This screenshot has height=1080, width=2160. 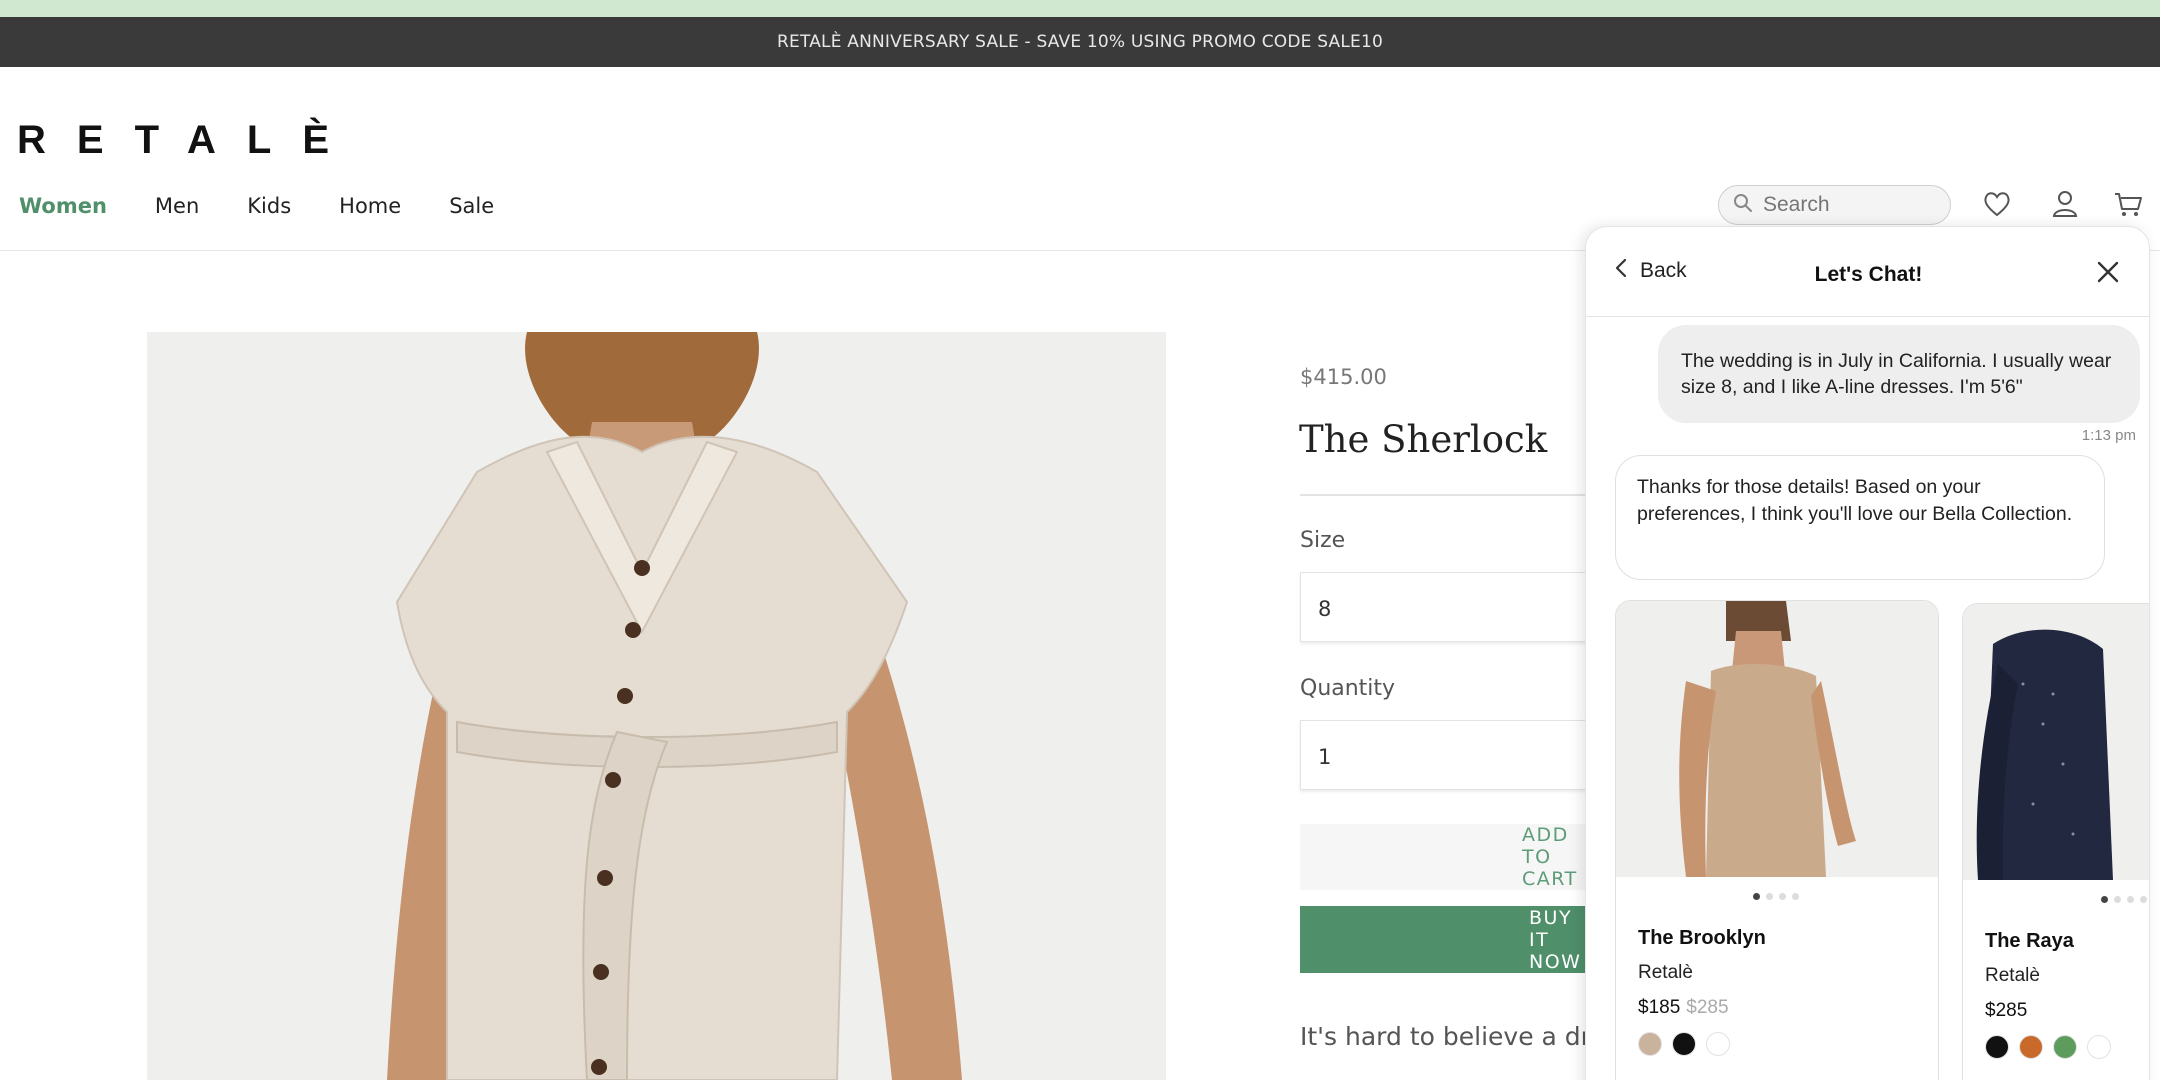 What do you see at coordinates (1348, 688) in the screenshot?
I see `quantity-label: Quantity` at bounding box center [1348, 688].